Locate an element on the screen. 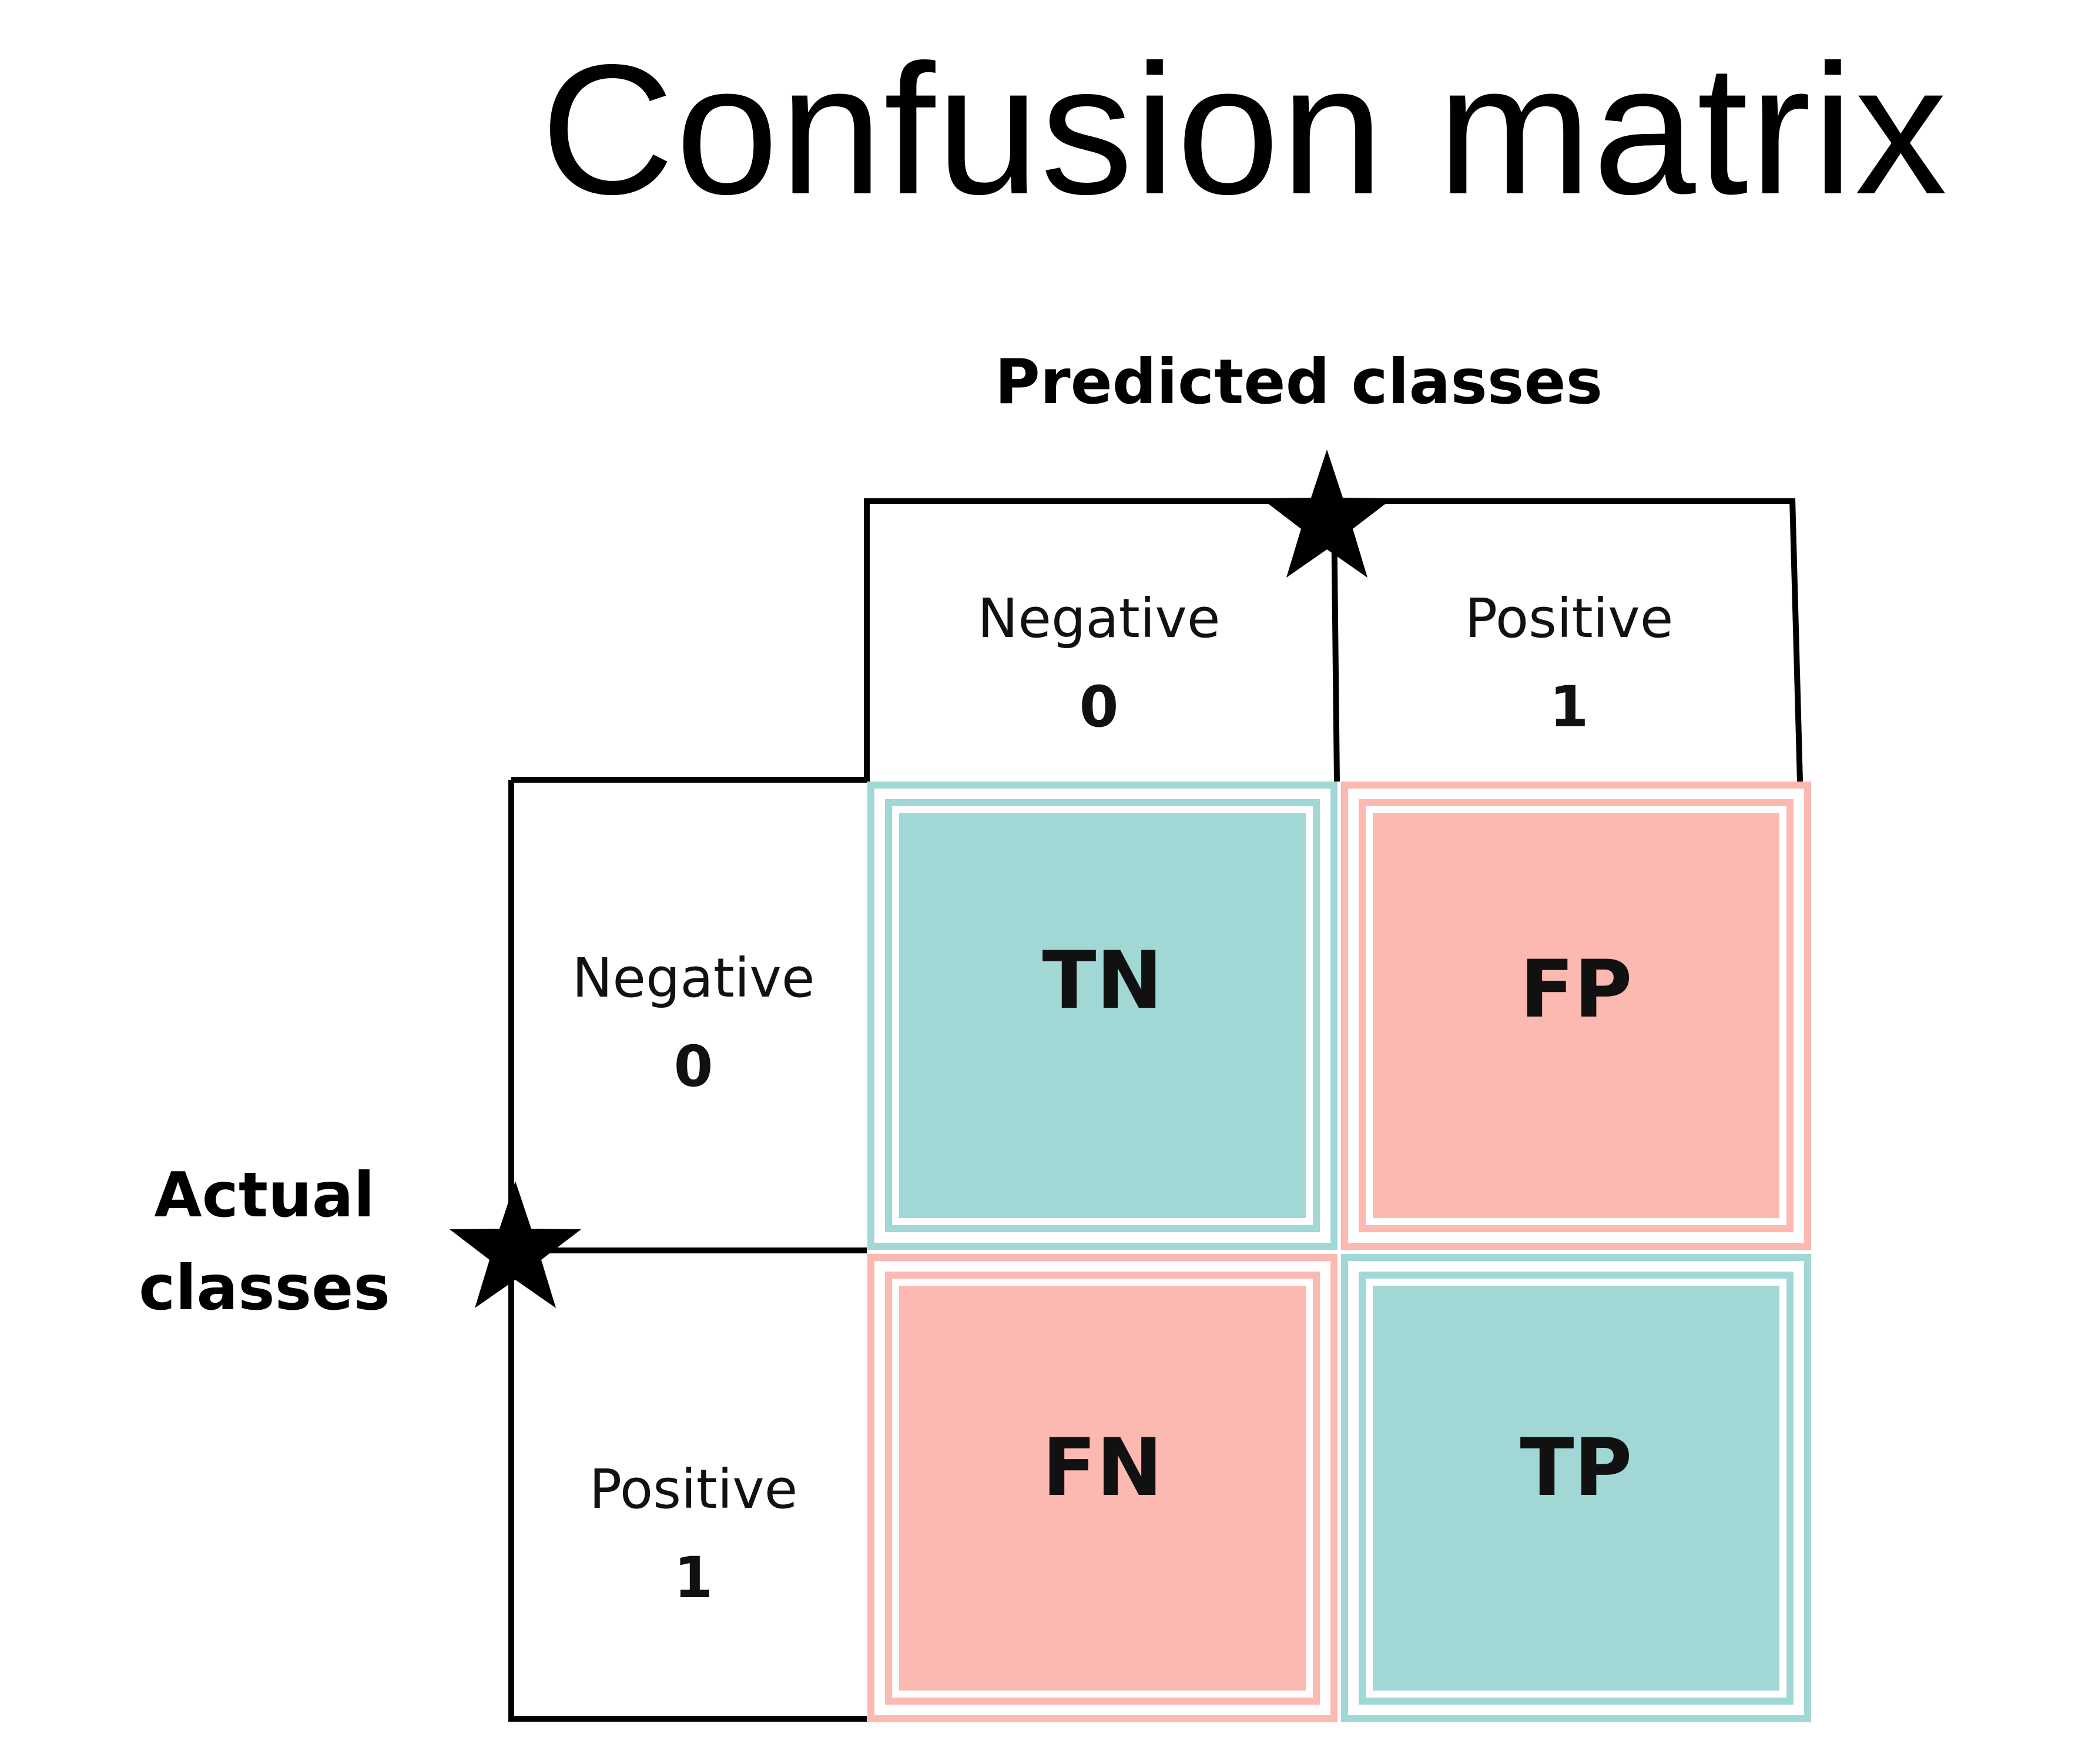  matrix-cell-tn: TN is located at coordinates (1102, 1016).